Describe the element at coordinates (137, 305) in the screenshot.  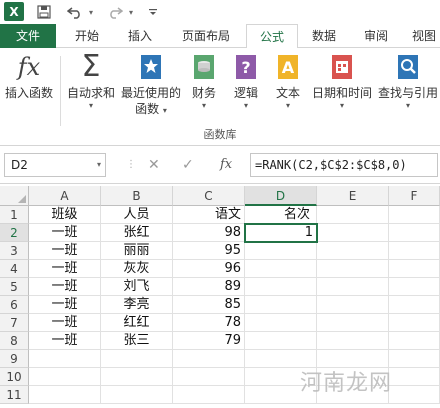
I see `cell-b6: 李亮` at that location.